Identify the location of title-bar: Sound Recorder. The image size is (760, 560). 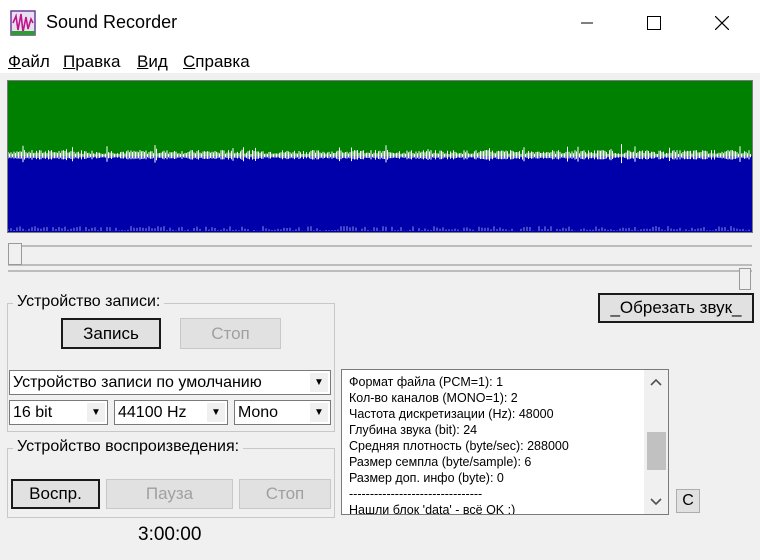
(380, 23).